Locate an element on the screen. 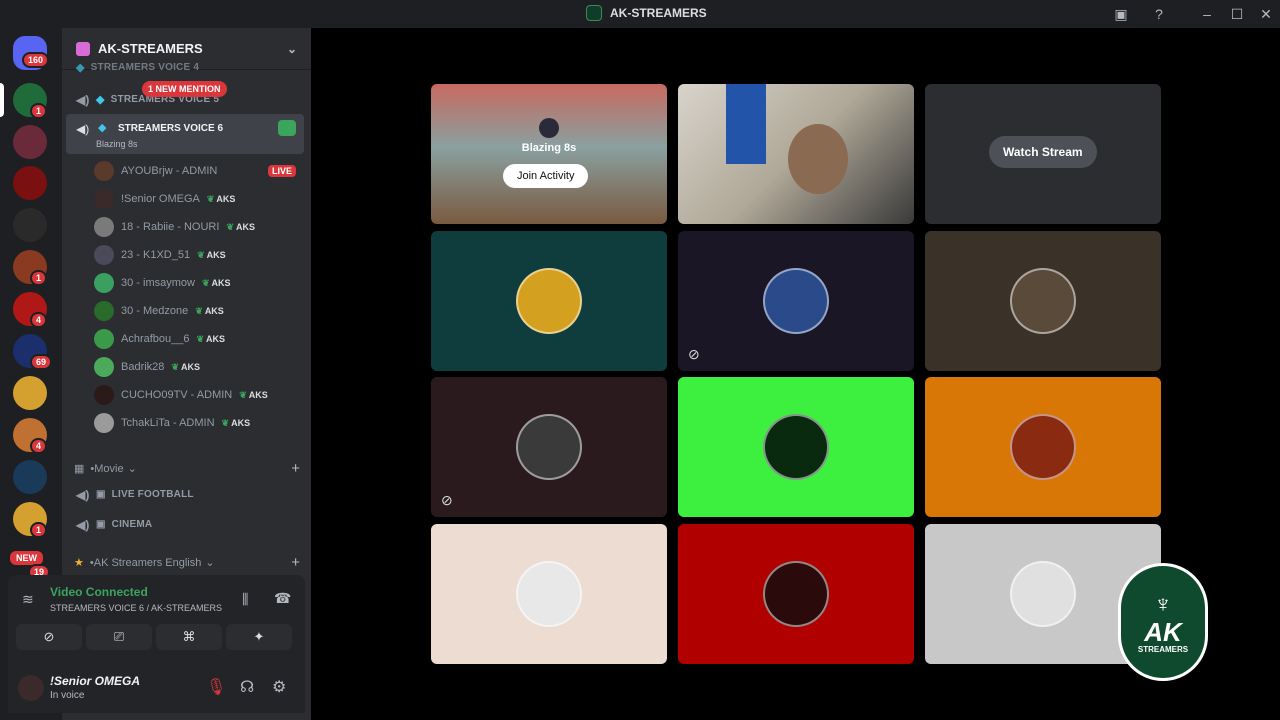 The height and width of the screenshot is (720, 1280). camera-off-button: ⊘ is located at coordinates (49, 637).